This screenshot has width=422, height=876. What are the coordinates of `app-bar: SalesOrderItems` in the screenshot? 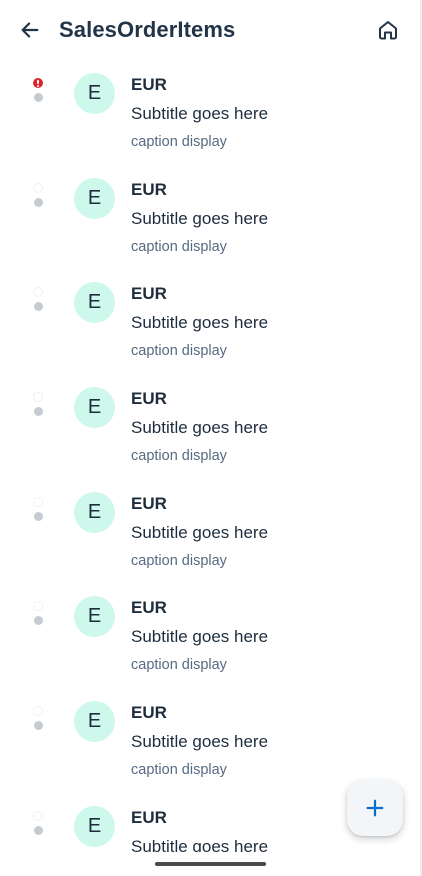 It's located at (211, 30).